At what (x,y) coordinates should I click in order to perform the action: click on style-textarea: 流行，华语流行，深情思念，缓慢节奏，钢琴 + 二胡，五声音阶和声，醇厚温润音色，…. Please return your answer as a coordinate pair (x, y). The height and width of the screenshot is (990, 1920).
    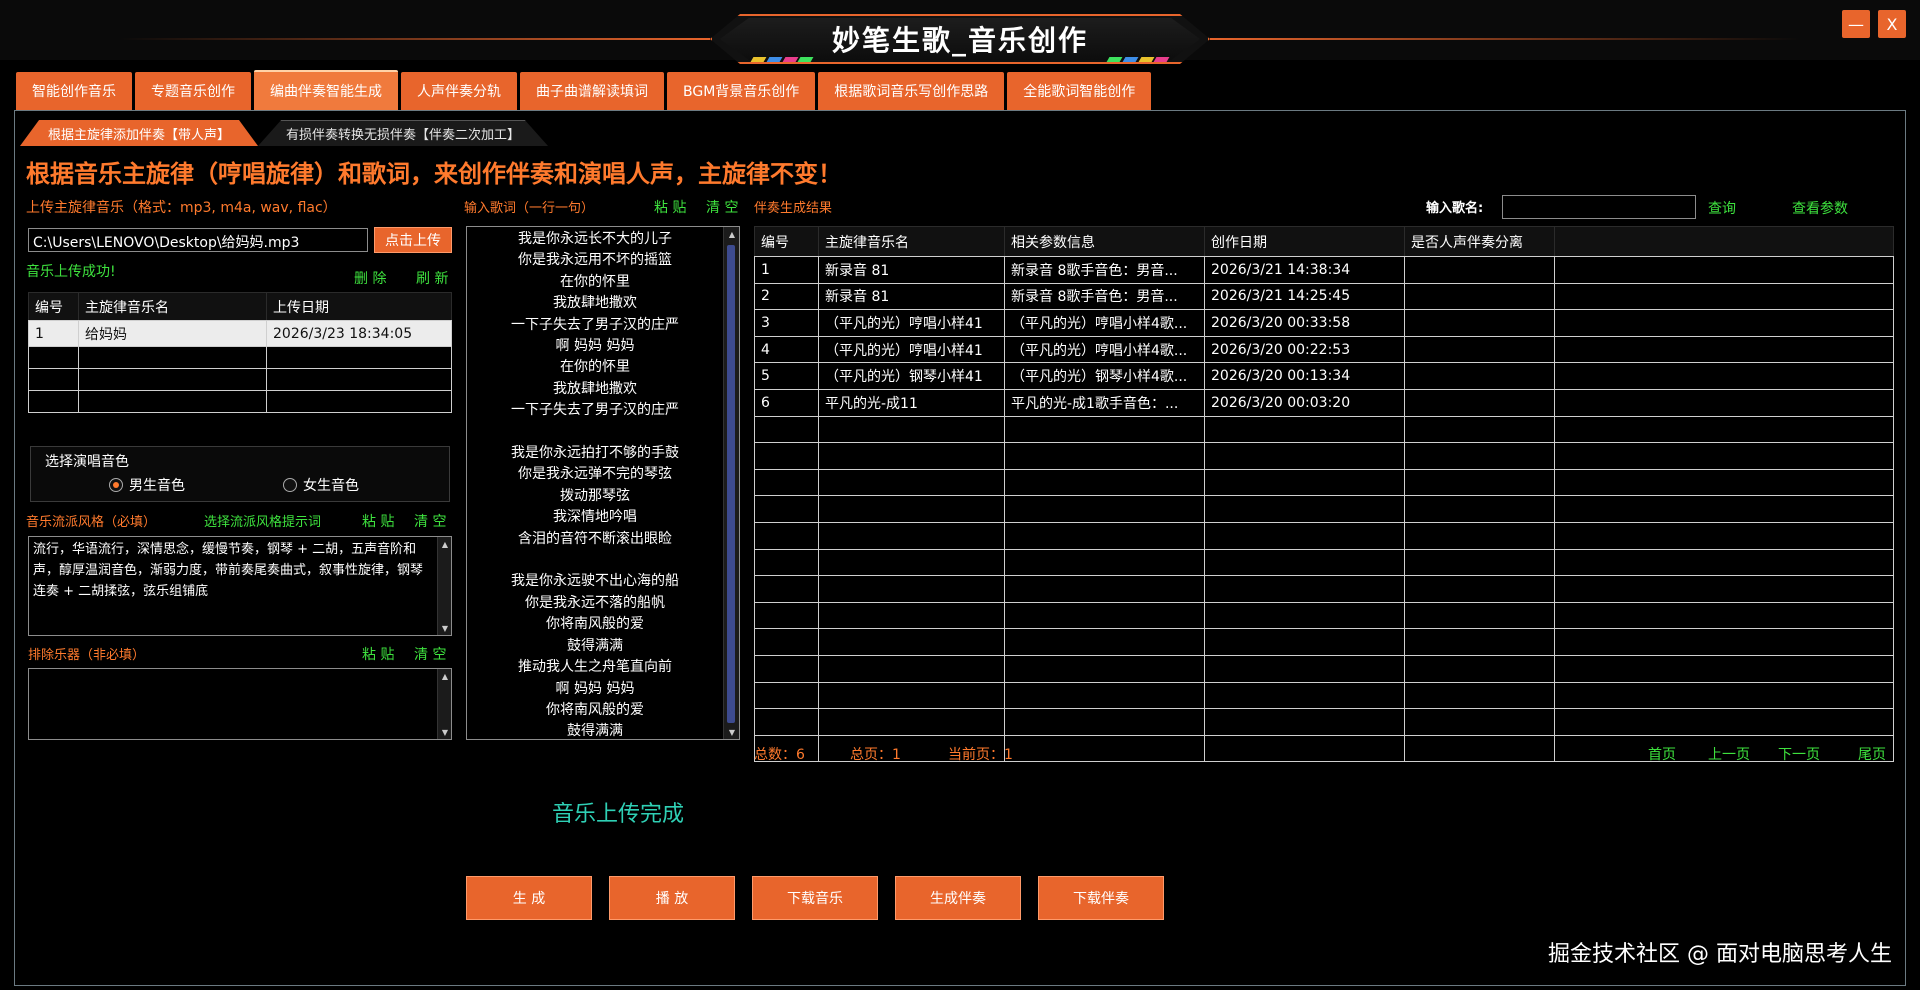
    Looking at the image, I should click on (240, 586).